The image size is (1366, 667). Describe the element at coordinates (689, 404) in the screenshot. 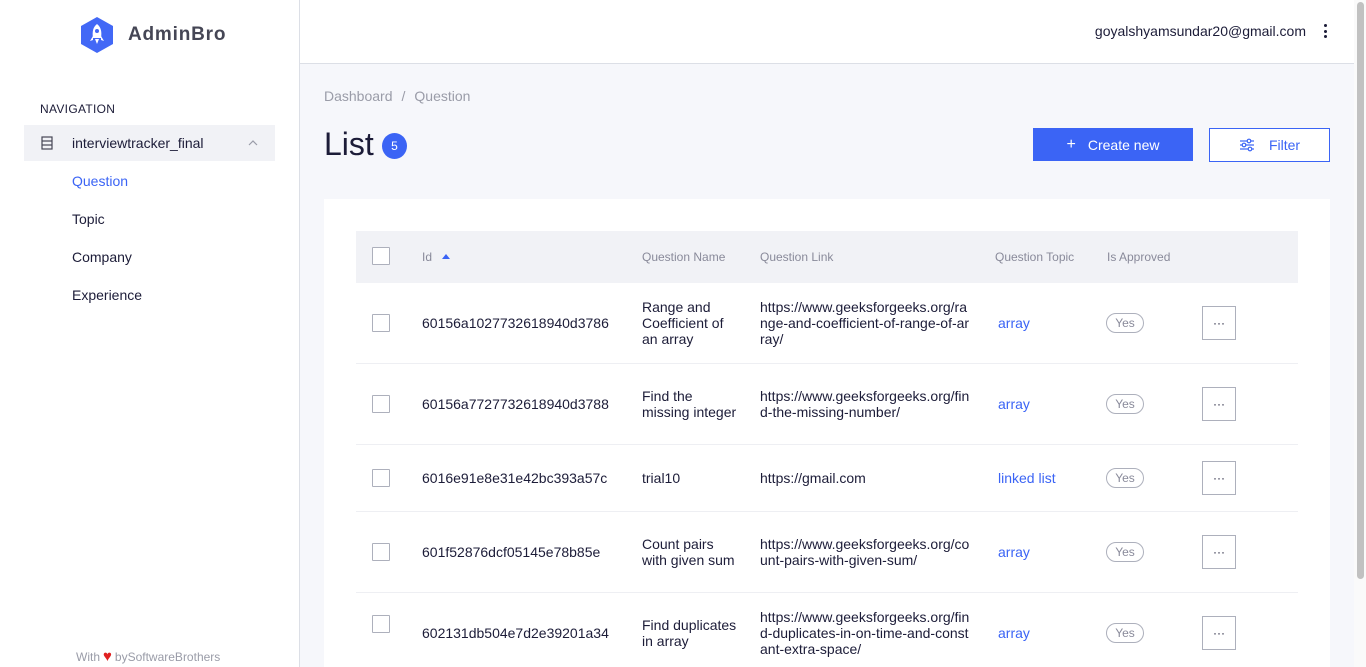

I see `row-question-name: Find the missing integer` at that location.